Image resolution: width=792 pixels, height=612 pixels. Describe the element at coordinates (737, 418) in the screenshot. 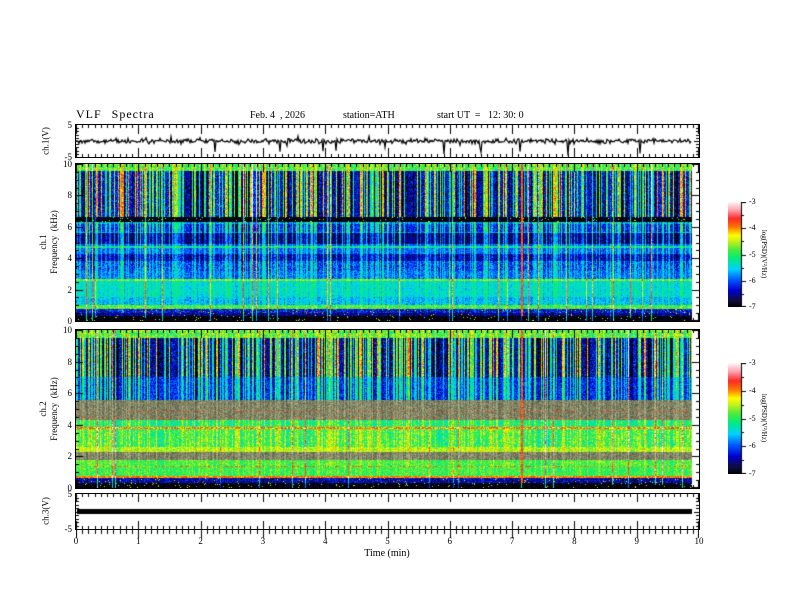

I see `ch2-colorbar` at that location.